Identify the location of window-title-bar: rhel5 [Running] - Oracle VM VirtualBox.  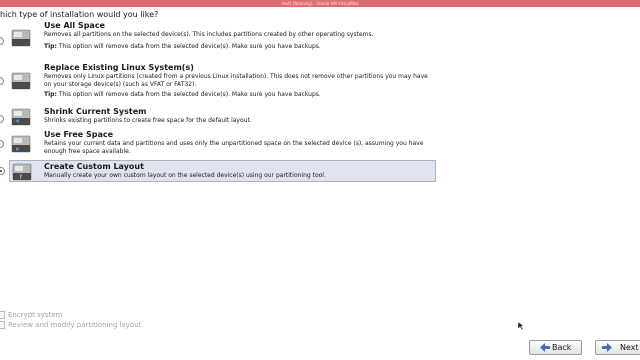
(320, 3).